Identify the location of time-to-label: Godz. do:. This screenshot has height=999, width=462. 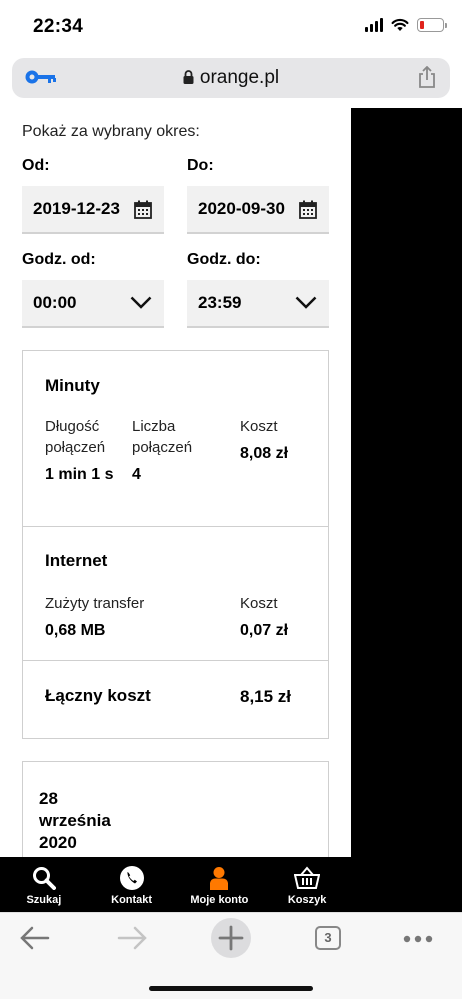
(224, 259).